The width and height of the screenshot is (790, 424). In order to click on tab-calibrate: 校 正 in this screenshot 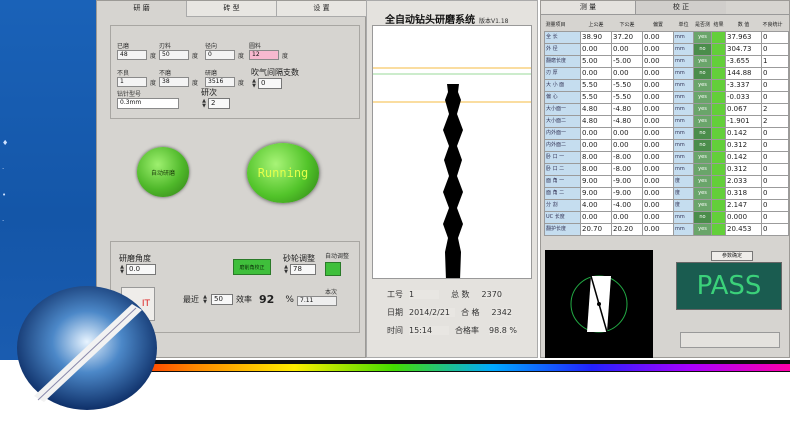, I will do `click(681, 8)`.